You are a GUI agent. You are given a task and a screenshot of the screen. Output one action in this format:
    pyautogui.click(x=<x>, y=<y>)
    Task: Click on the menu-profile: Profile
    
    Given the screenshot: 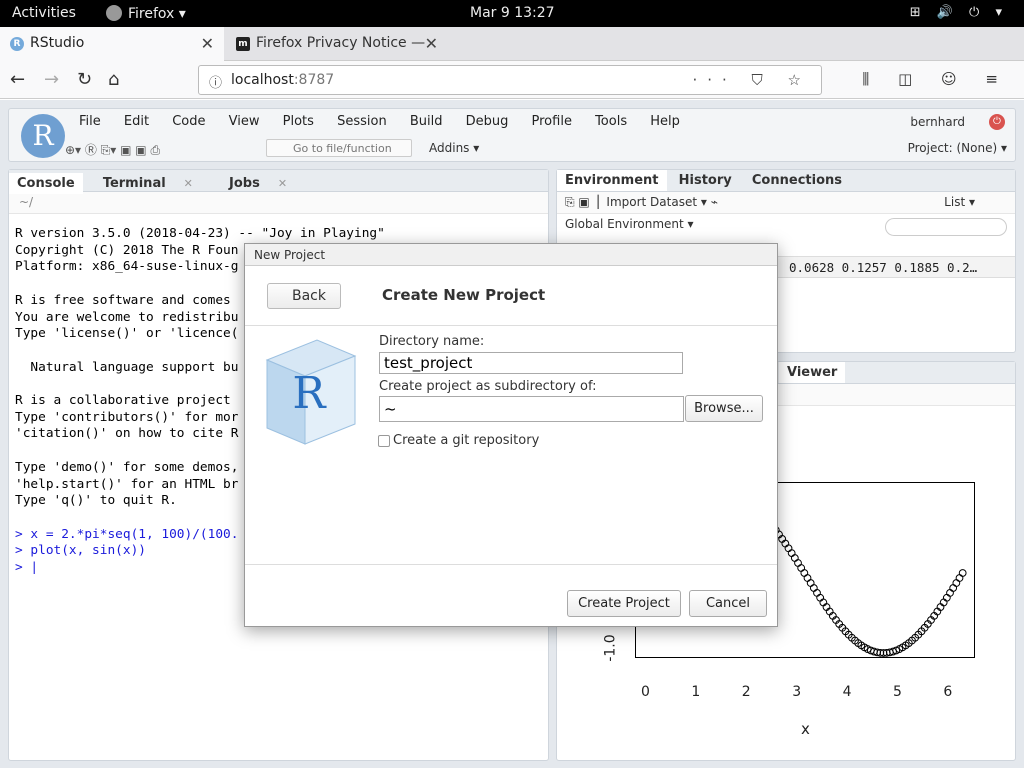 What is the action you would take?
    pyautogui.click(x=552, y=121)
    